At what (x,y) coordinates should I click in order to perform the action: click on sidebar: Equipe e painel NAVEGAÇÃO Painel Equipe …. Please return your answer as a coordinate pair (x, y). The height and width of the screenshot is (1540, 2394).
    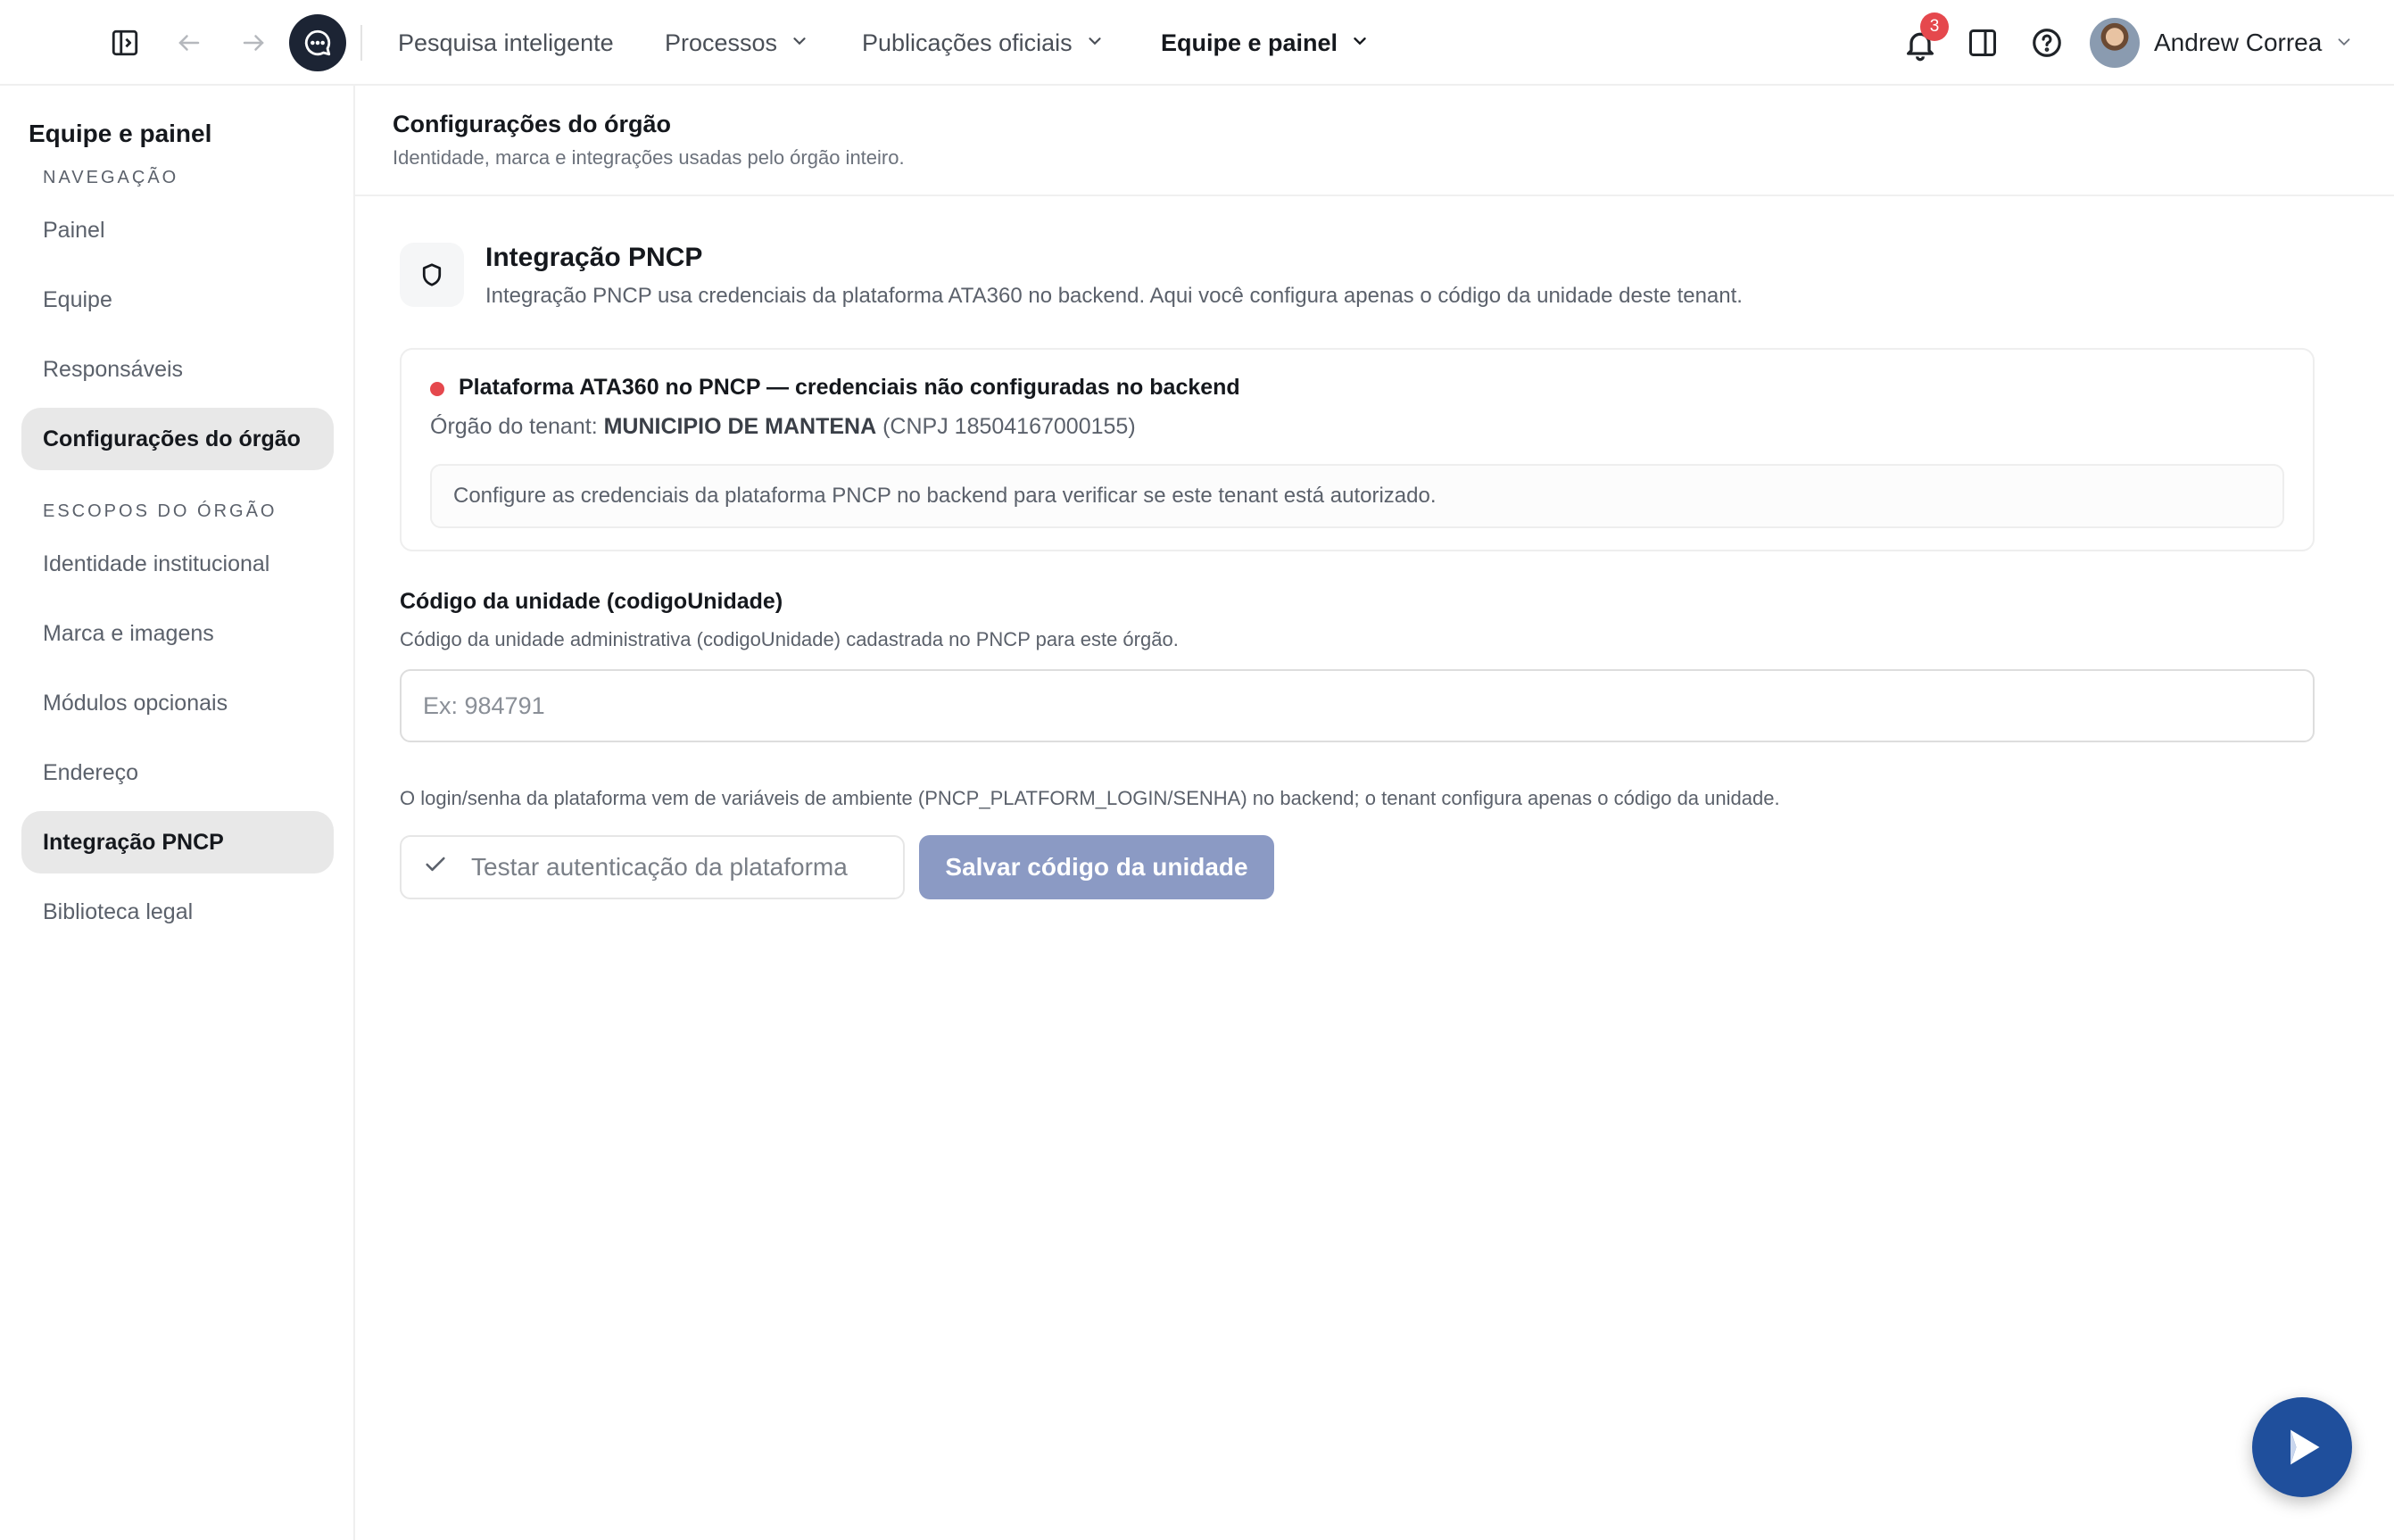
    Looking at the image, I should click on (177, 813).